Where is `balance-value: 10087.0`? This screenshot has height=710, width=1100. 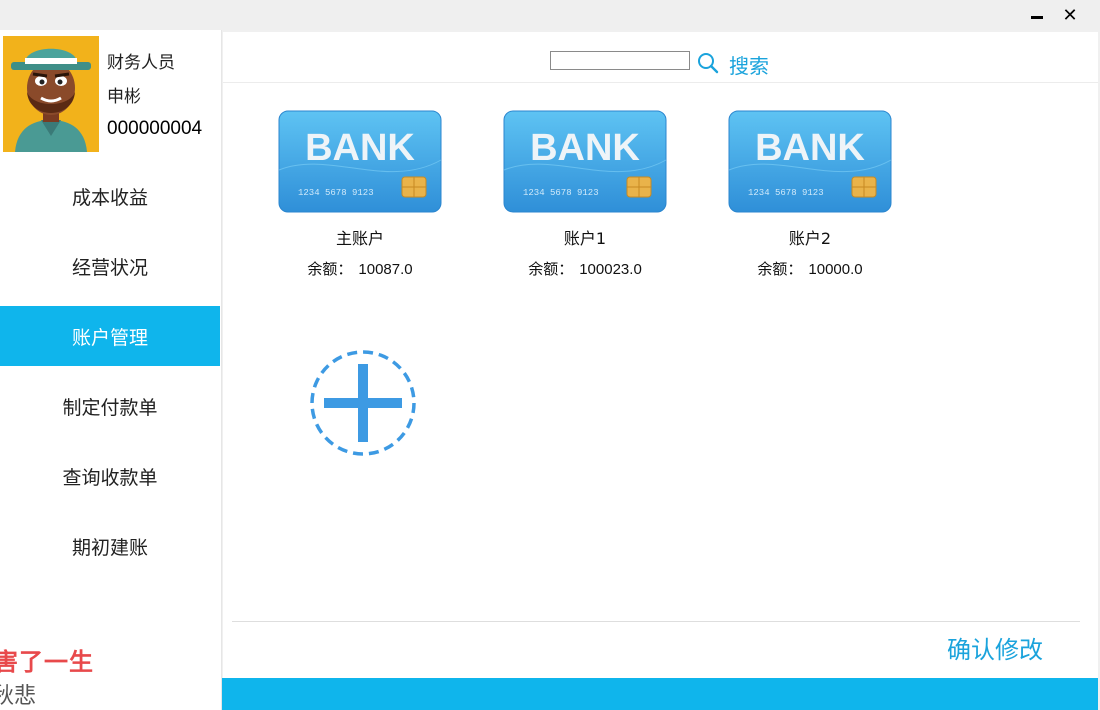 balance-value: 10087.0 is located at coordinates (385, 269).